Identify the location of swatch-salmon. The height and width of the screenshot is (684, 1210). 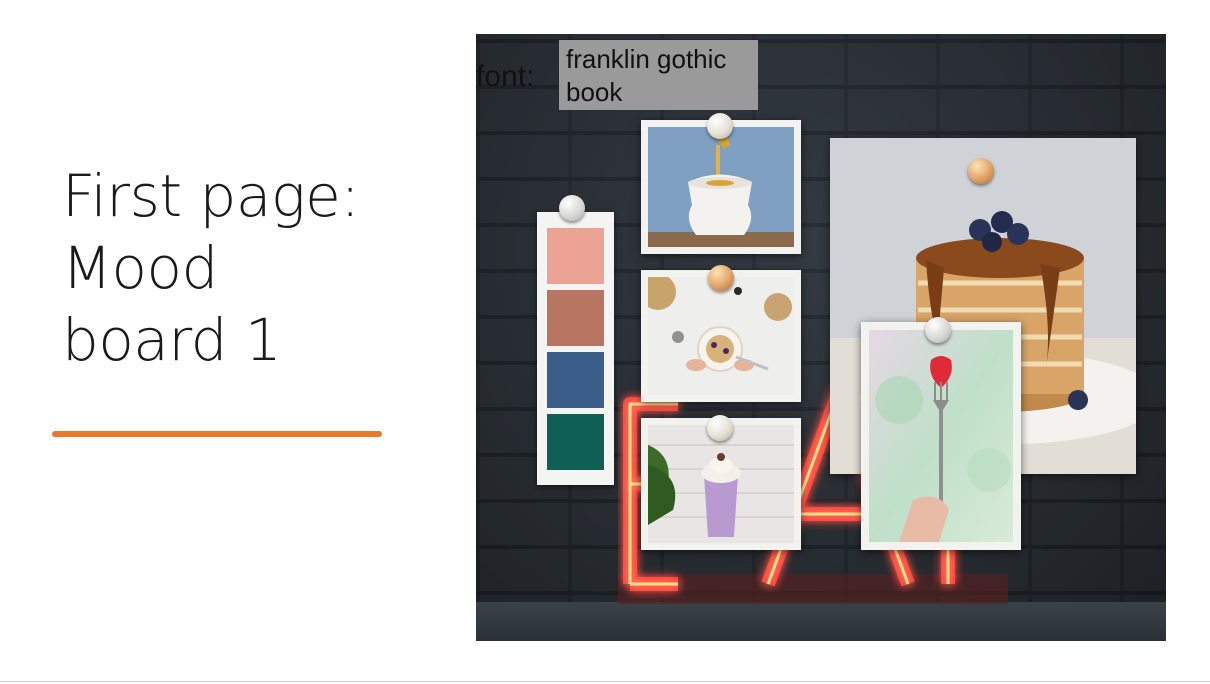
(575, 256).